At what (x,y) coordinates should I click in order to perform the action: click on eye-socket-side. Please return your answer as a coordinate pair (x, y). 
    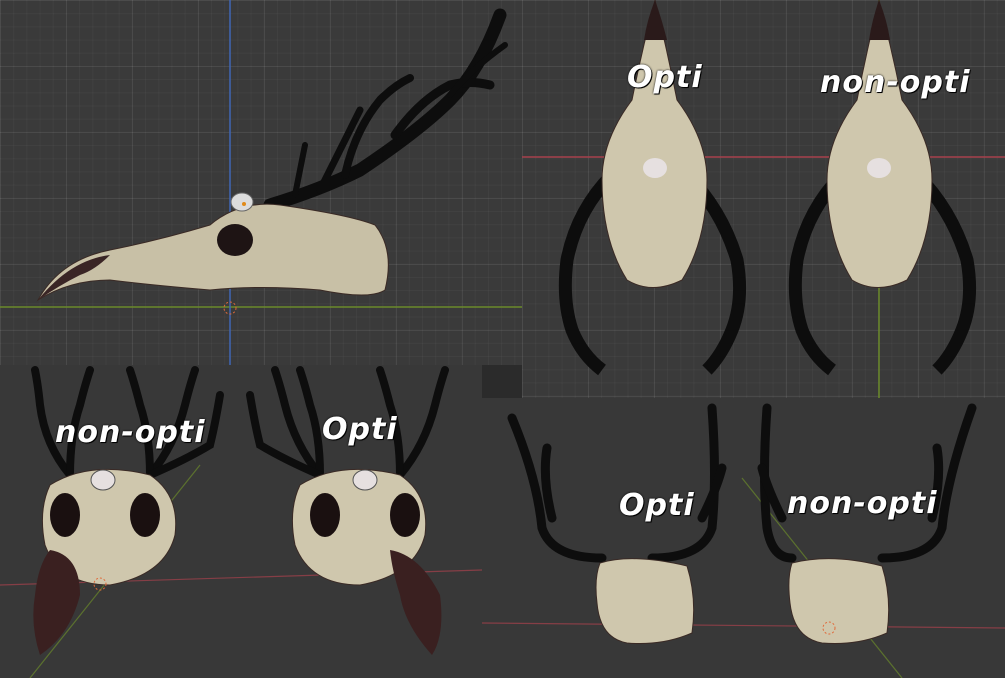
    Looking at the image, I should click on (235, 240).